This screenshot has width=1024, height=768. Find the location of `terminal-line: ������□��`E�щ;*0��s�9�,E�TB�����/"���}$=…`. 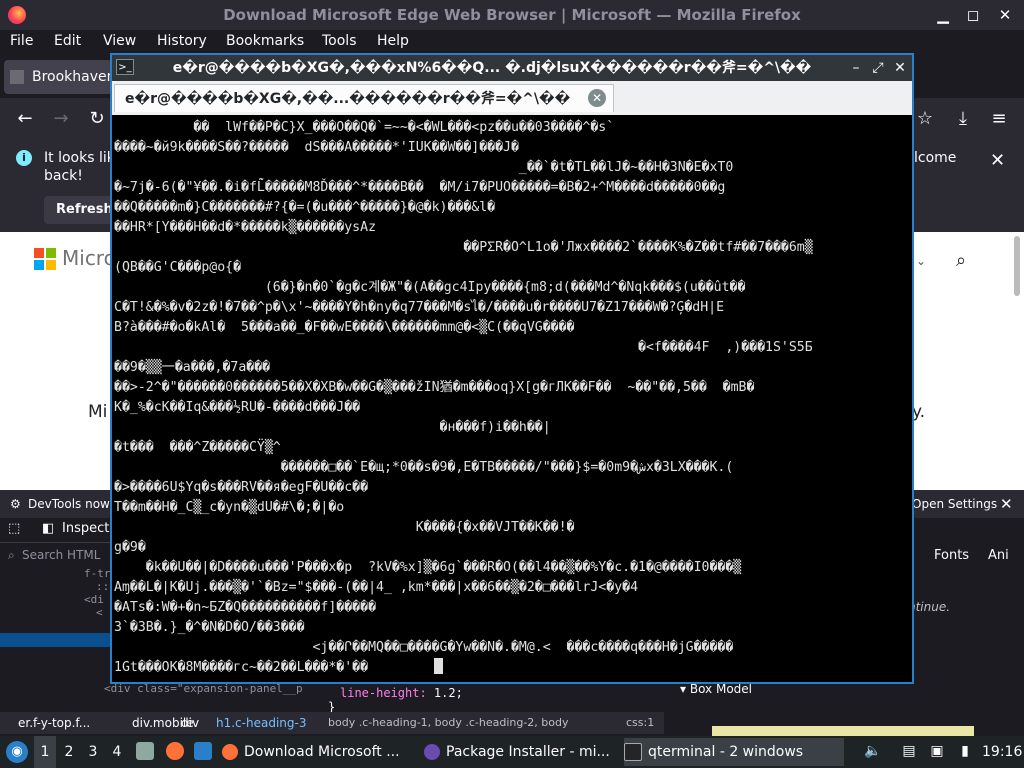

terminal-line: ������□��`E�щ;*0��s�9�,E�TB�����/"���}$=… is located at coordinates (424, 467).